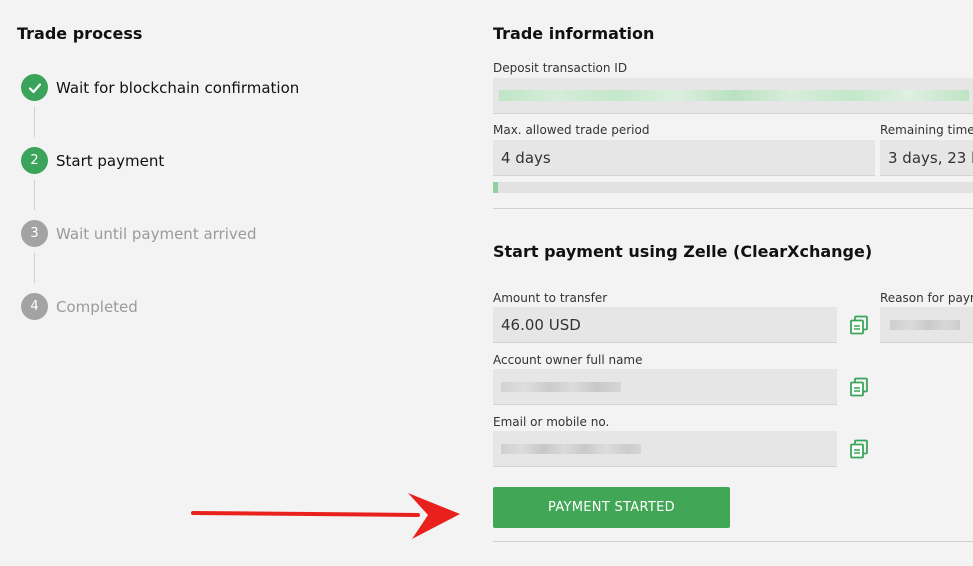  I want to click on remaining-time-label: Remaining time, so click(926, 130).